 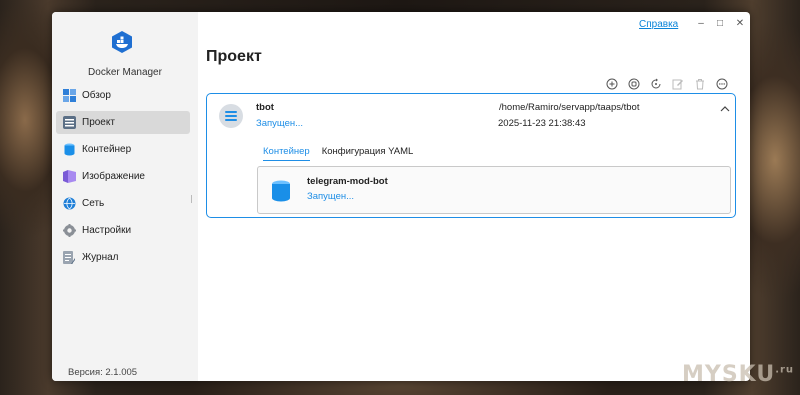 I want to click on site-watermark: MYSKU.ru, so click(x=738, y=374).